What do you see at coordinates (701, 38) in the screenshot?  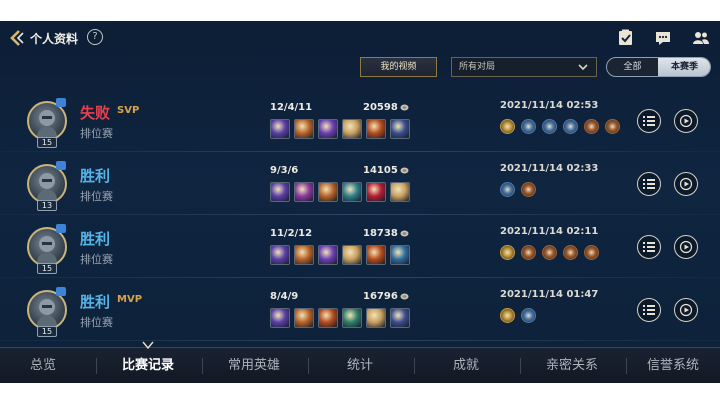 I see `friends-icon` at bounding box center [701, 38].